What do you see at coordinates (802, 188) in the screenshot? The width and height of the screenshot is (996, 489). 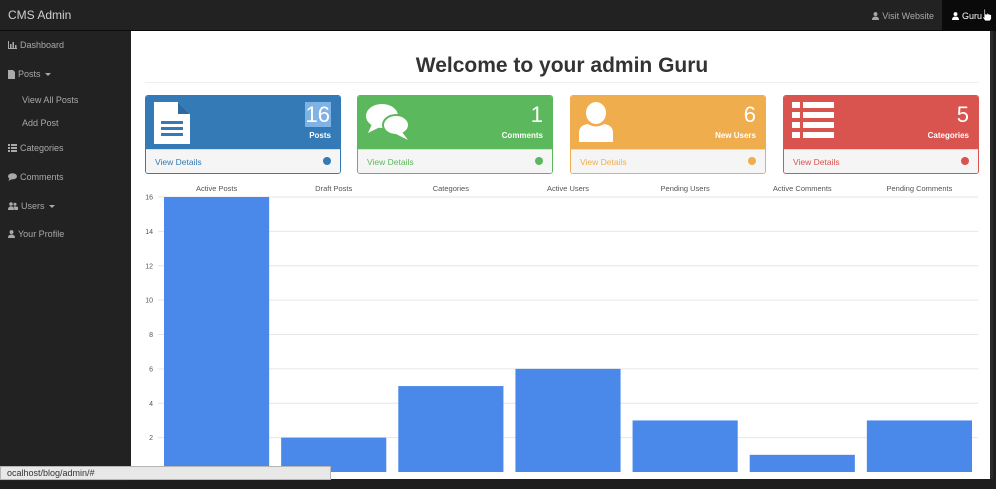 I see `x-category-label: Active Comments` at bounding box center [802, 188].